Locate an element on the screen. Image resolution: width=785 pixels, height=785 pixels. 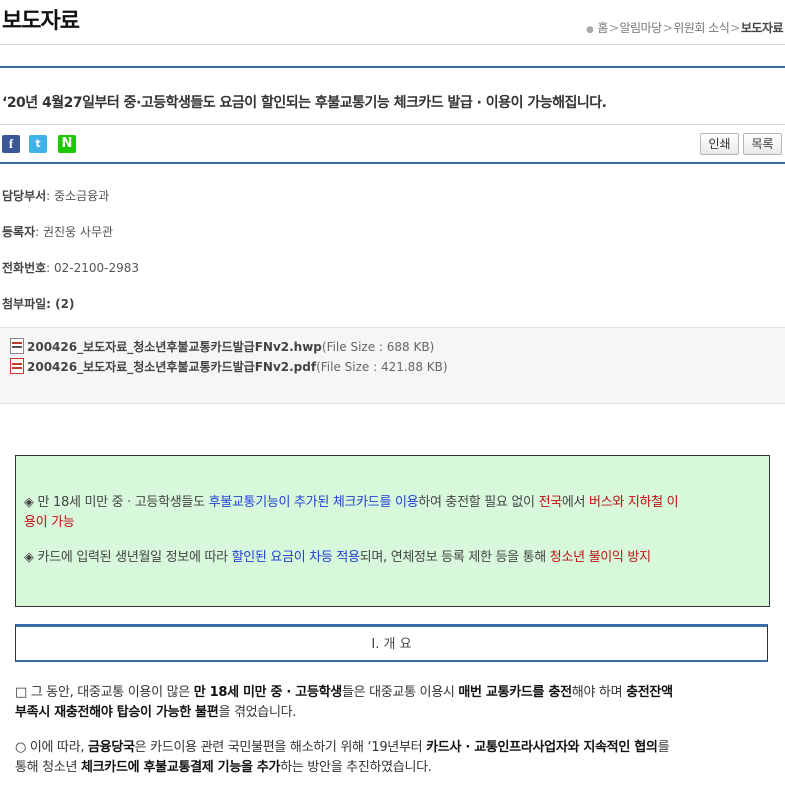
title-divider is located at coordinates (392, 124).